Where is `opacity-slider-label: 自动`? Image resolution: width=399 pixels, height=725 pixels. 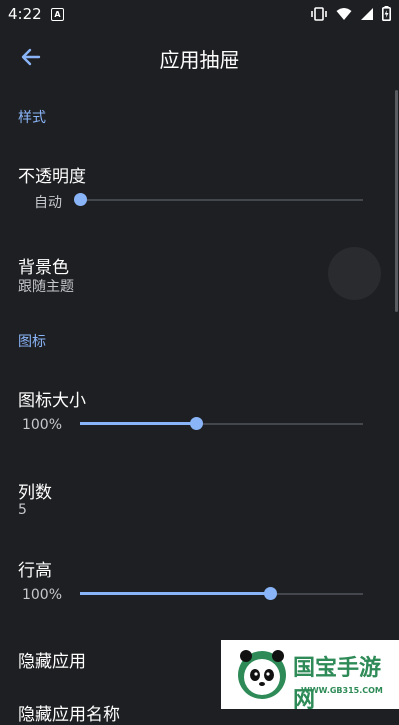
opacity-slider-label: 自动 is located at coordinates (48, 203).